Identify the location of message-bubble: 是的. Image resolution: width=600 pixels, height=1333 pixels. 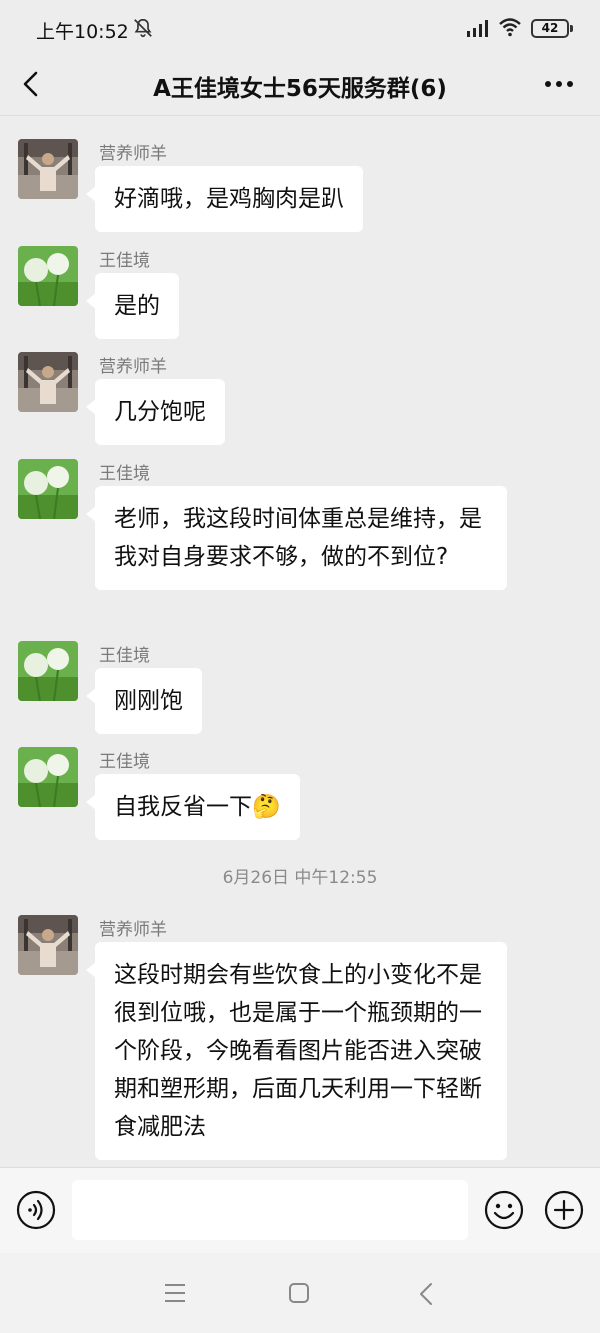
(132, 306).